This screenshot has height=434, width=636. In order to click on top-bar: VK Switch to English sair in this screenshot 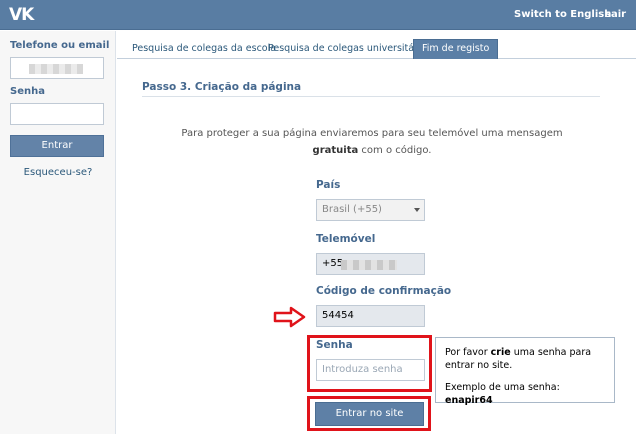, I will do `click(318, 15)`.